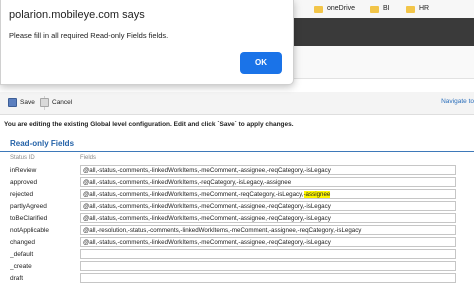 The image size is (474, 285). I want to click on status-id: changed, so click(22, 242).